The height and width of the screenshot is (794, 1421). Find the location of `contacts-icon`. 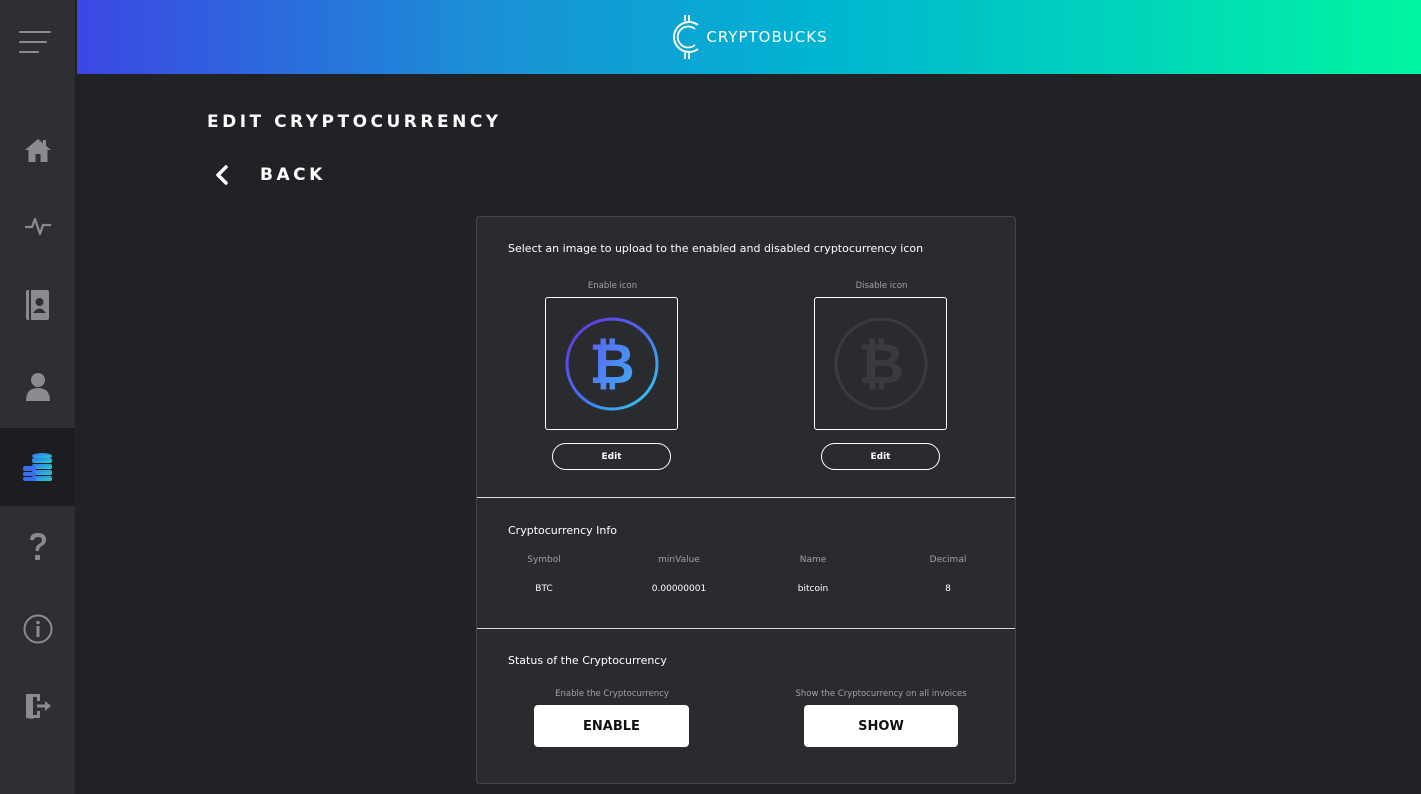

contacts-icon is located at coordinates (37, 305).